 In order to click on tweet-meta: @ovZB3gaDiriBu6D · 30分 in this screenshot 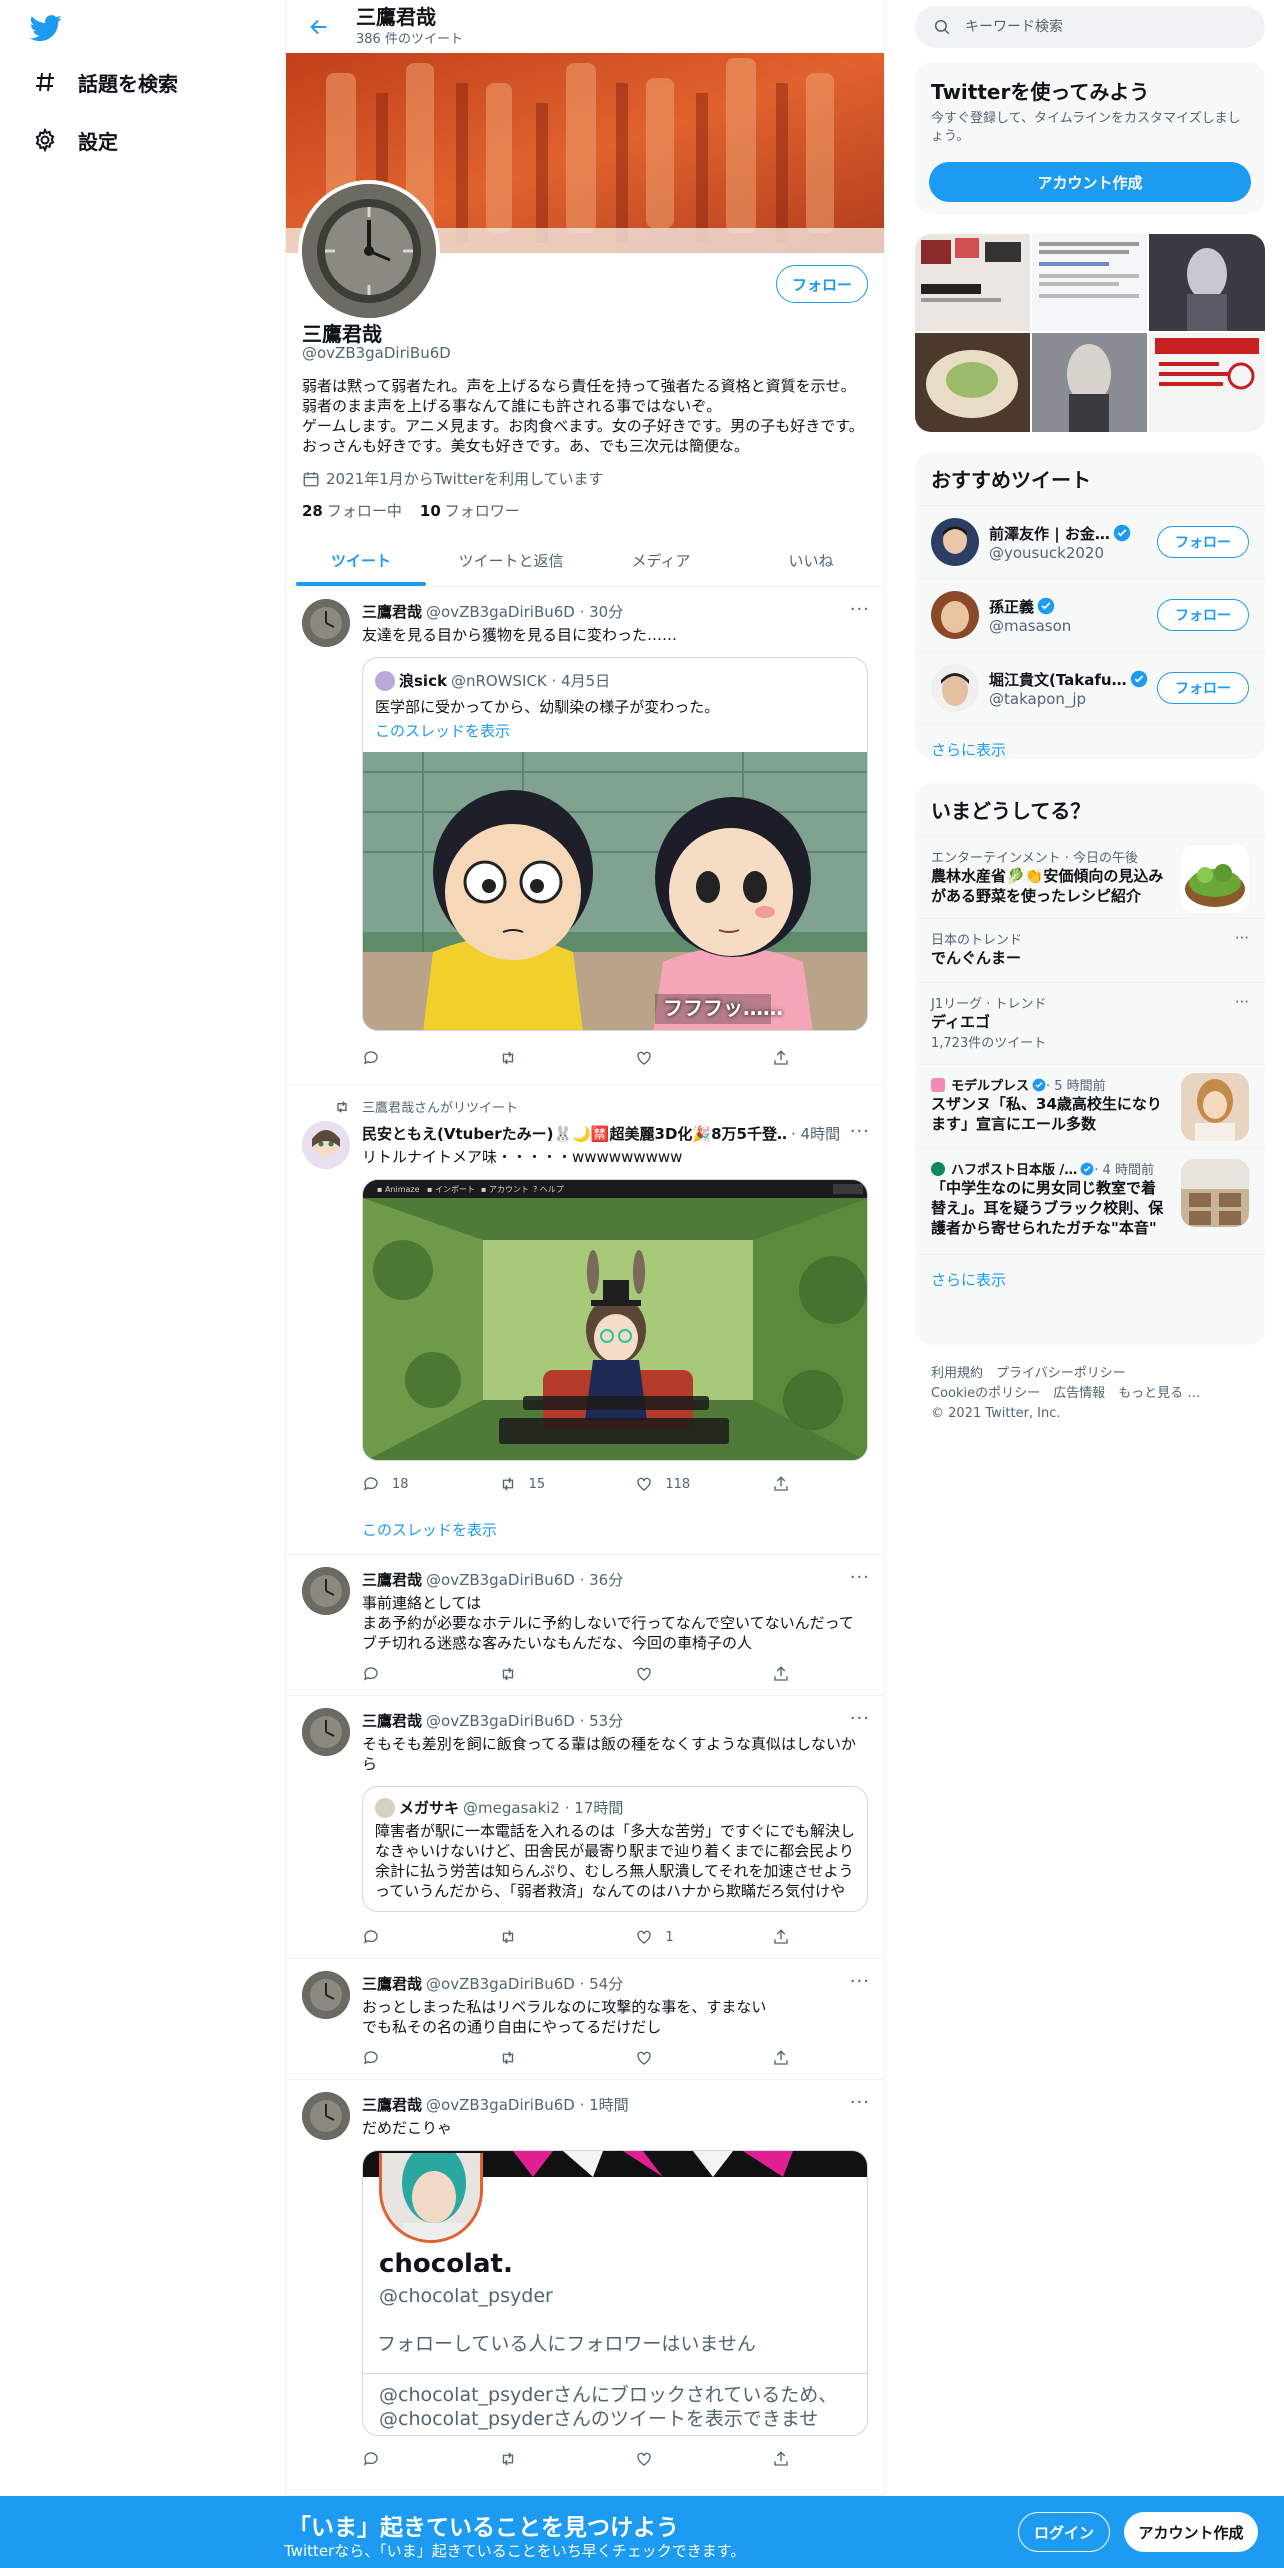, I will do `click(525, 612)`.